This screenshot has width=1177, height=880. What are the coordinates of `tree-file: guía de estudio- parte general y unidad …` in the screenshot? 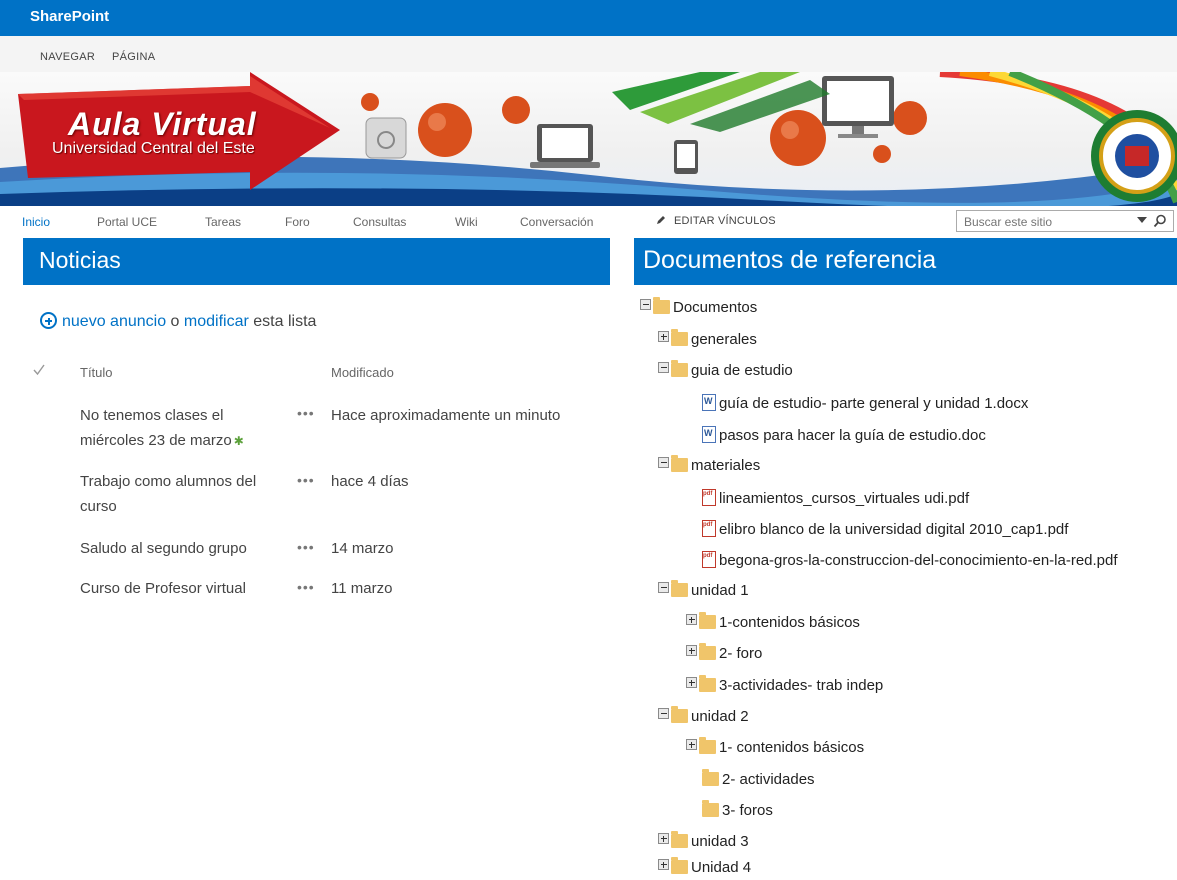 It's located at (865, 404).